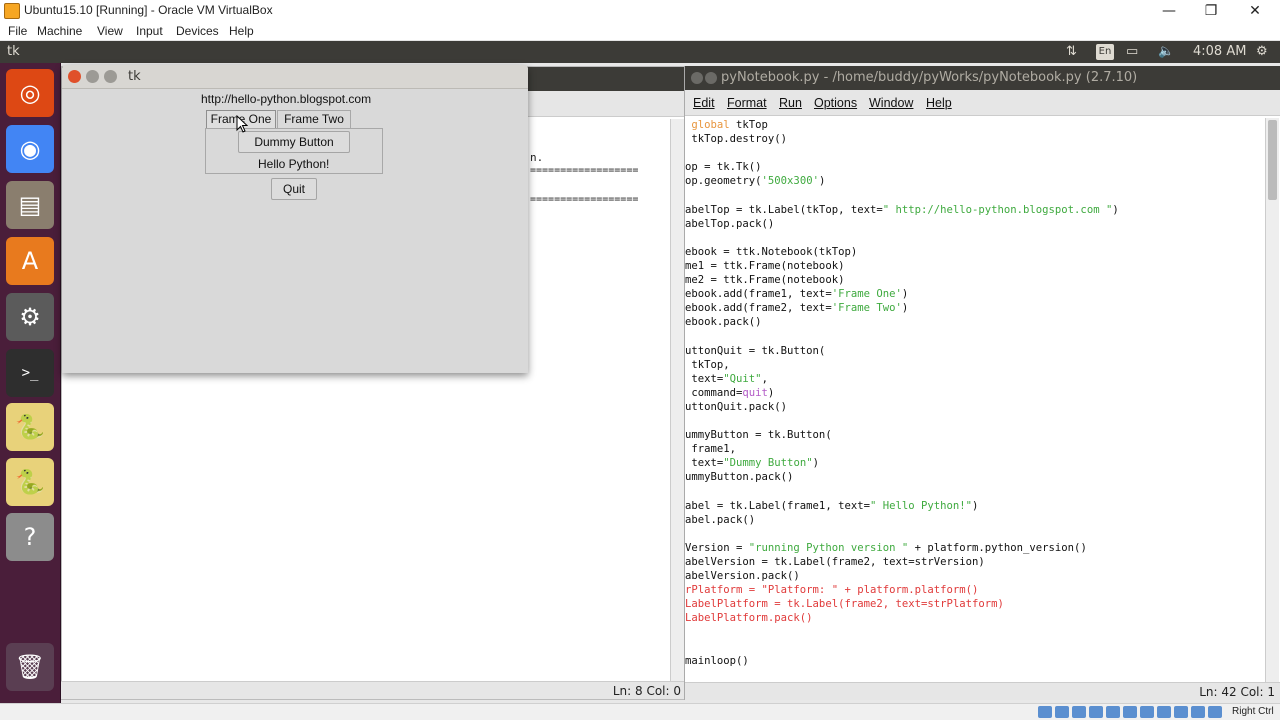 This screenshot has height=720, width=1280. I want to click on launcher-terminal-icon: >_, so click(30, 373).